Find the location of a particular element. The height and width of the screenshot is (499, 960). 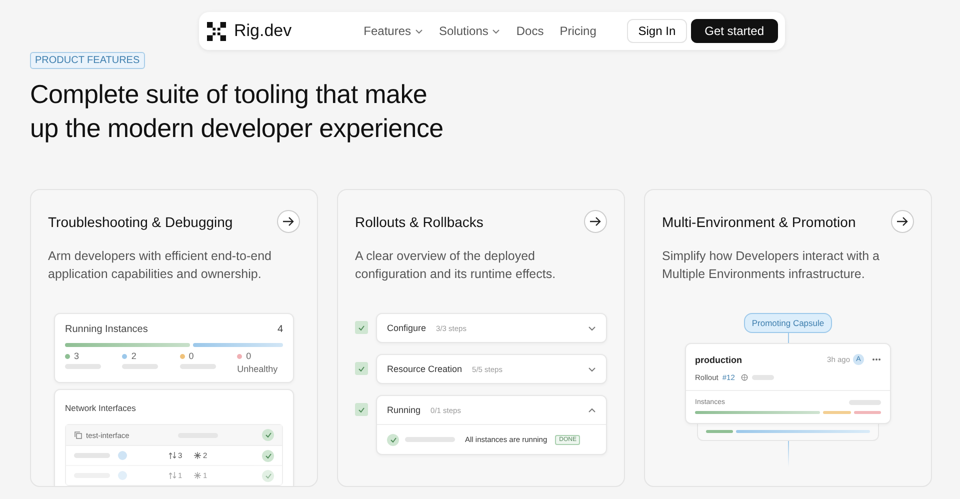

globe-icon is located at coordinates (744, 377).